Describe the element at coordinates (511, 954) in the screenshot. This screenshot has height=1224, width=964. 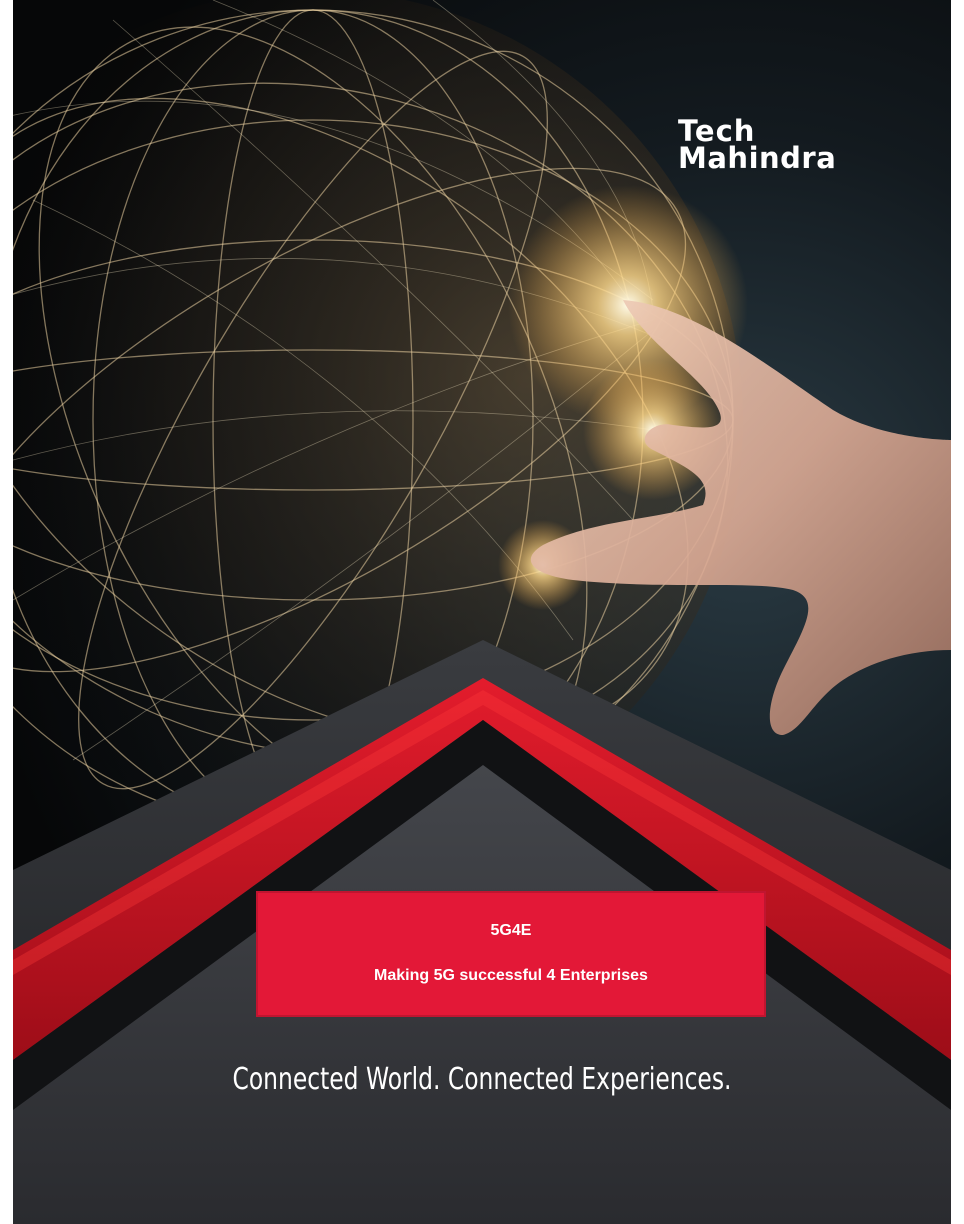
I see `title-box: 5G4E Making 5G successful 4 Enterprises` at that location.